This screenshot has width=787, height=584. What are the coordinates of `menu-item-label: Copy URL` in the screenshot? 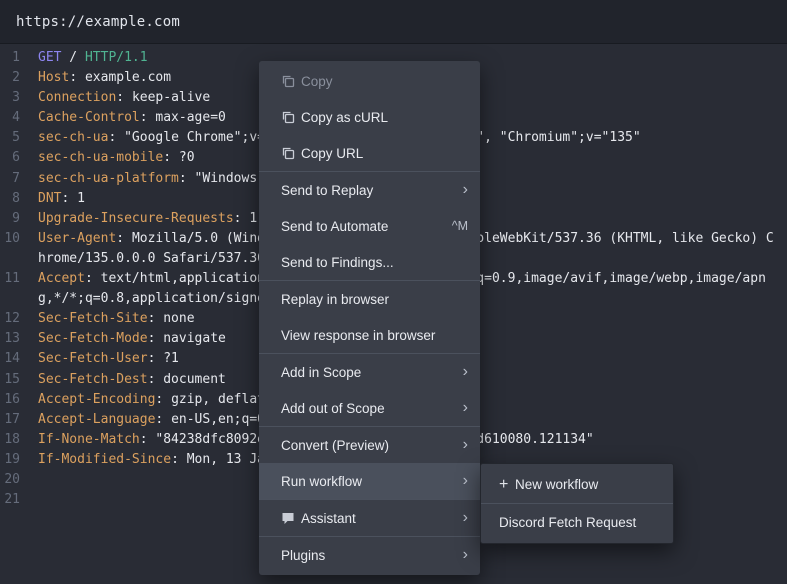 It's located at (332, 153).